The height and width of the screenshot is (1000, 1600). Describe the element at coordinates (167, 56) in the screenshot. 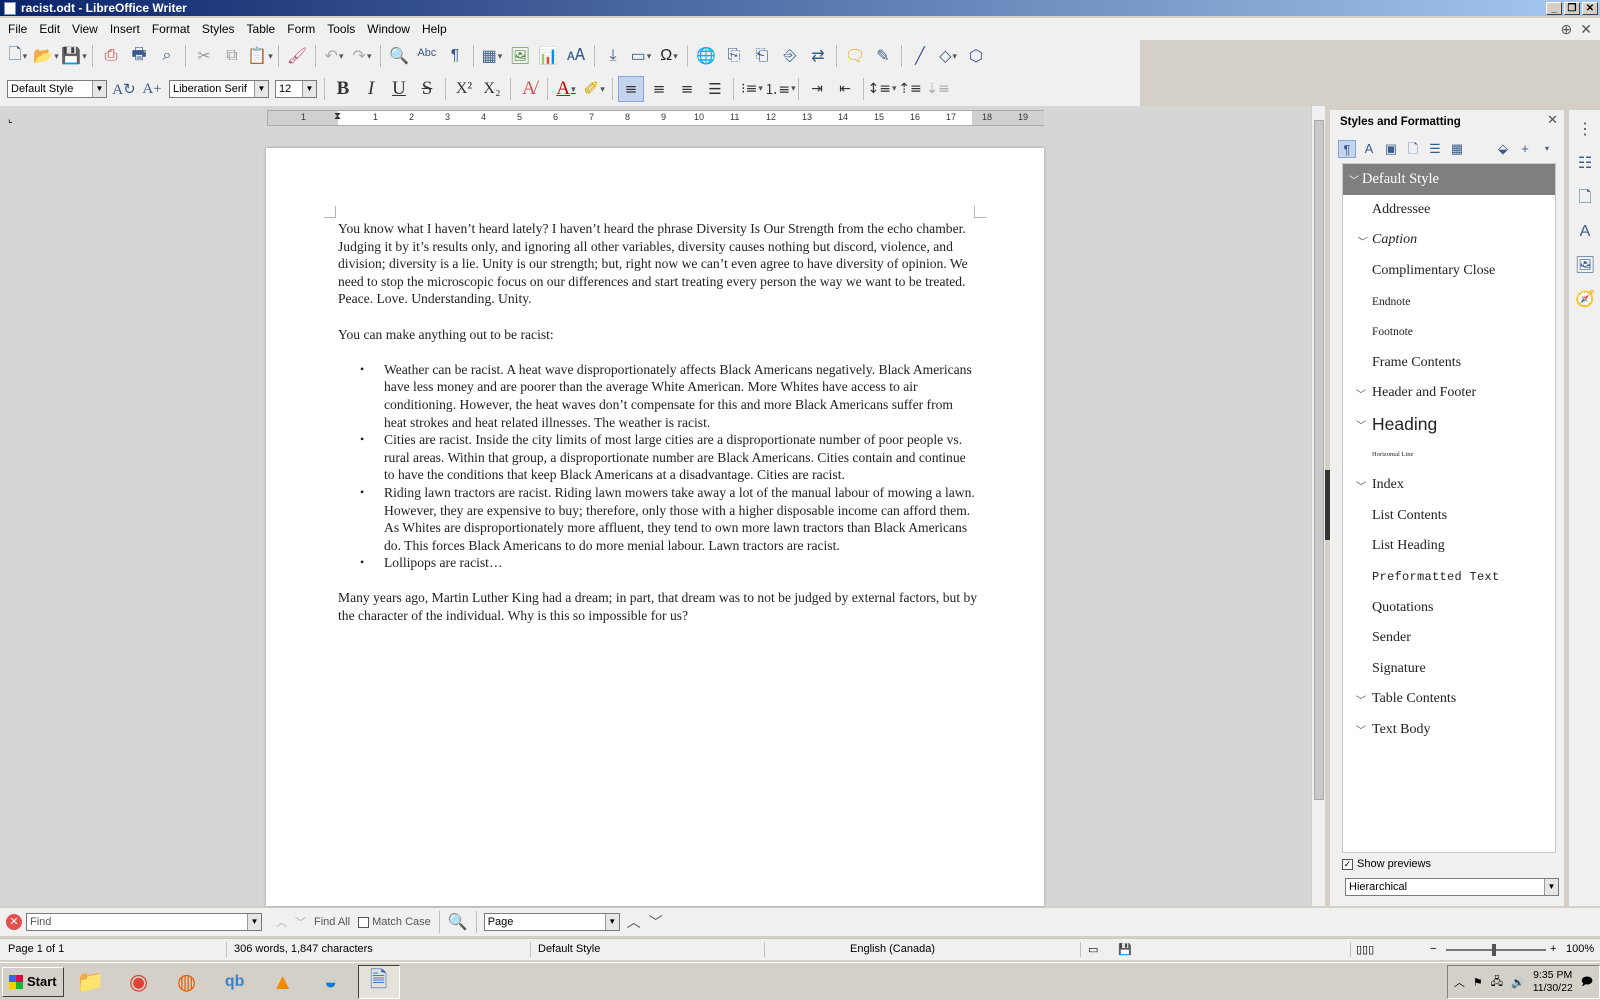

I see `print-preview-icon: ⌕` at that location.